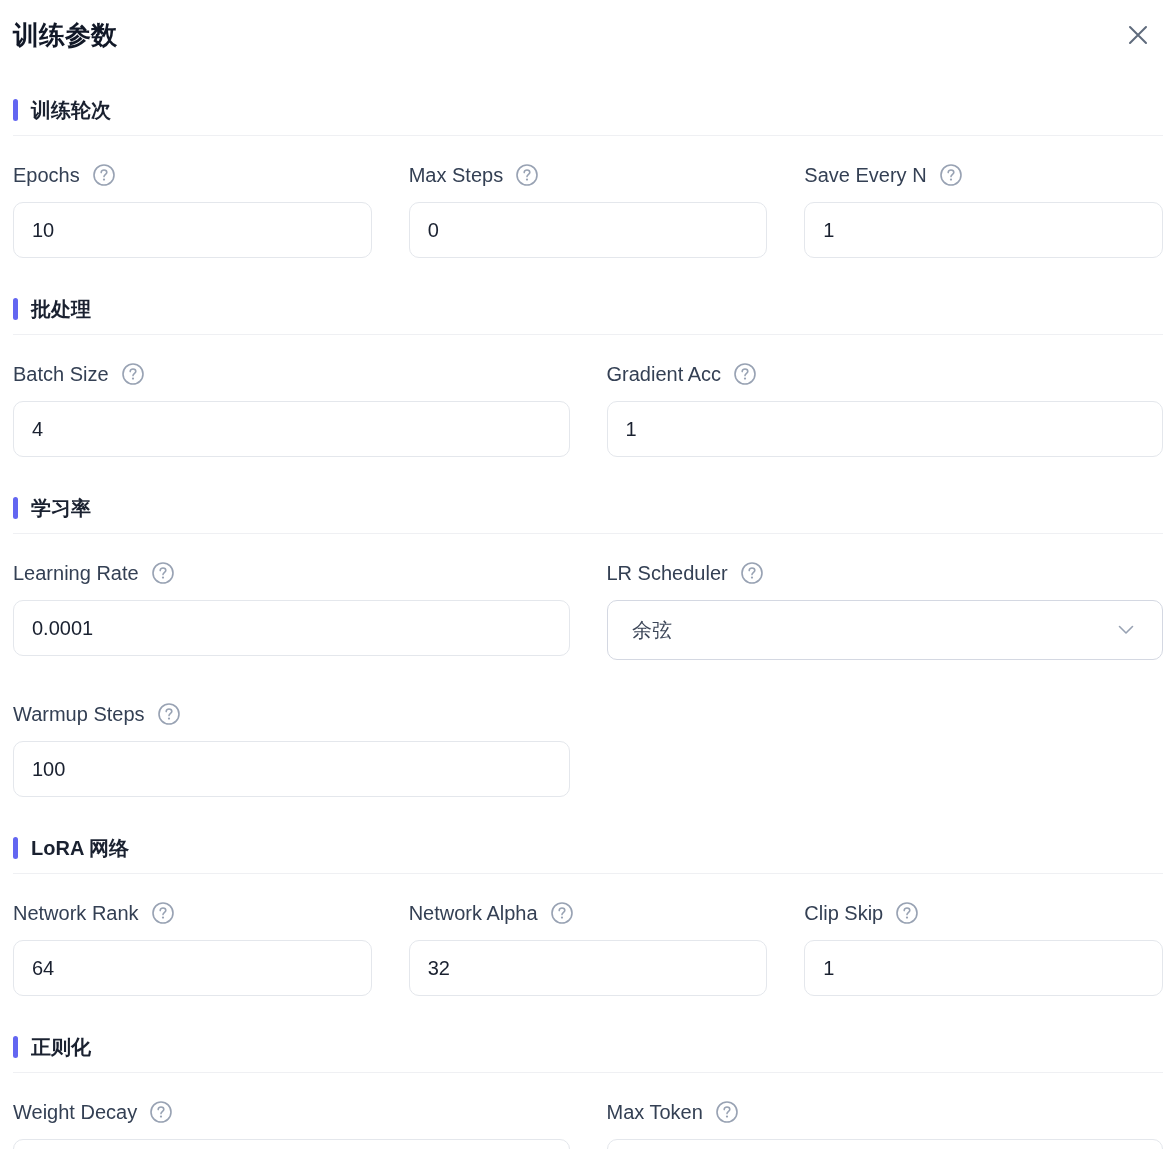  What do you see at coordinates (192, 968) in the screenshot?
I see `input-field: 64` at bounding box center [192, 968].